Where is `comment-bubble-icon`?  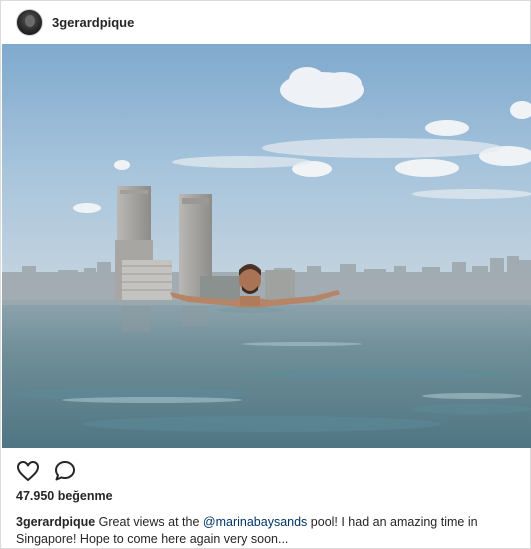
comment-bubble-icon is located at coordinates (65, 471).